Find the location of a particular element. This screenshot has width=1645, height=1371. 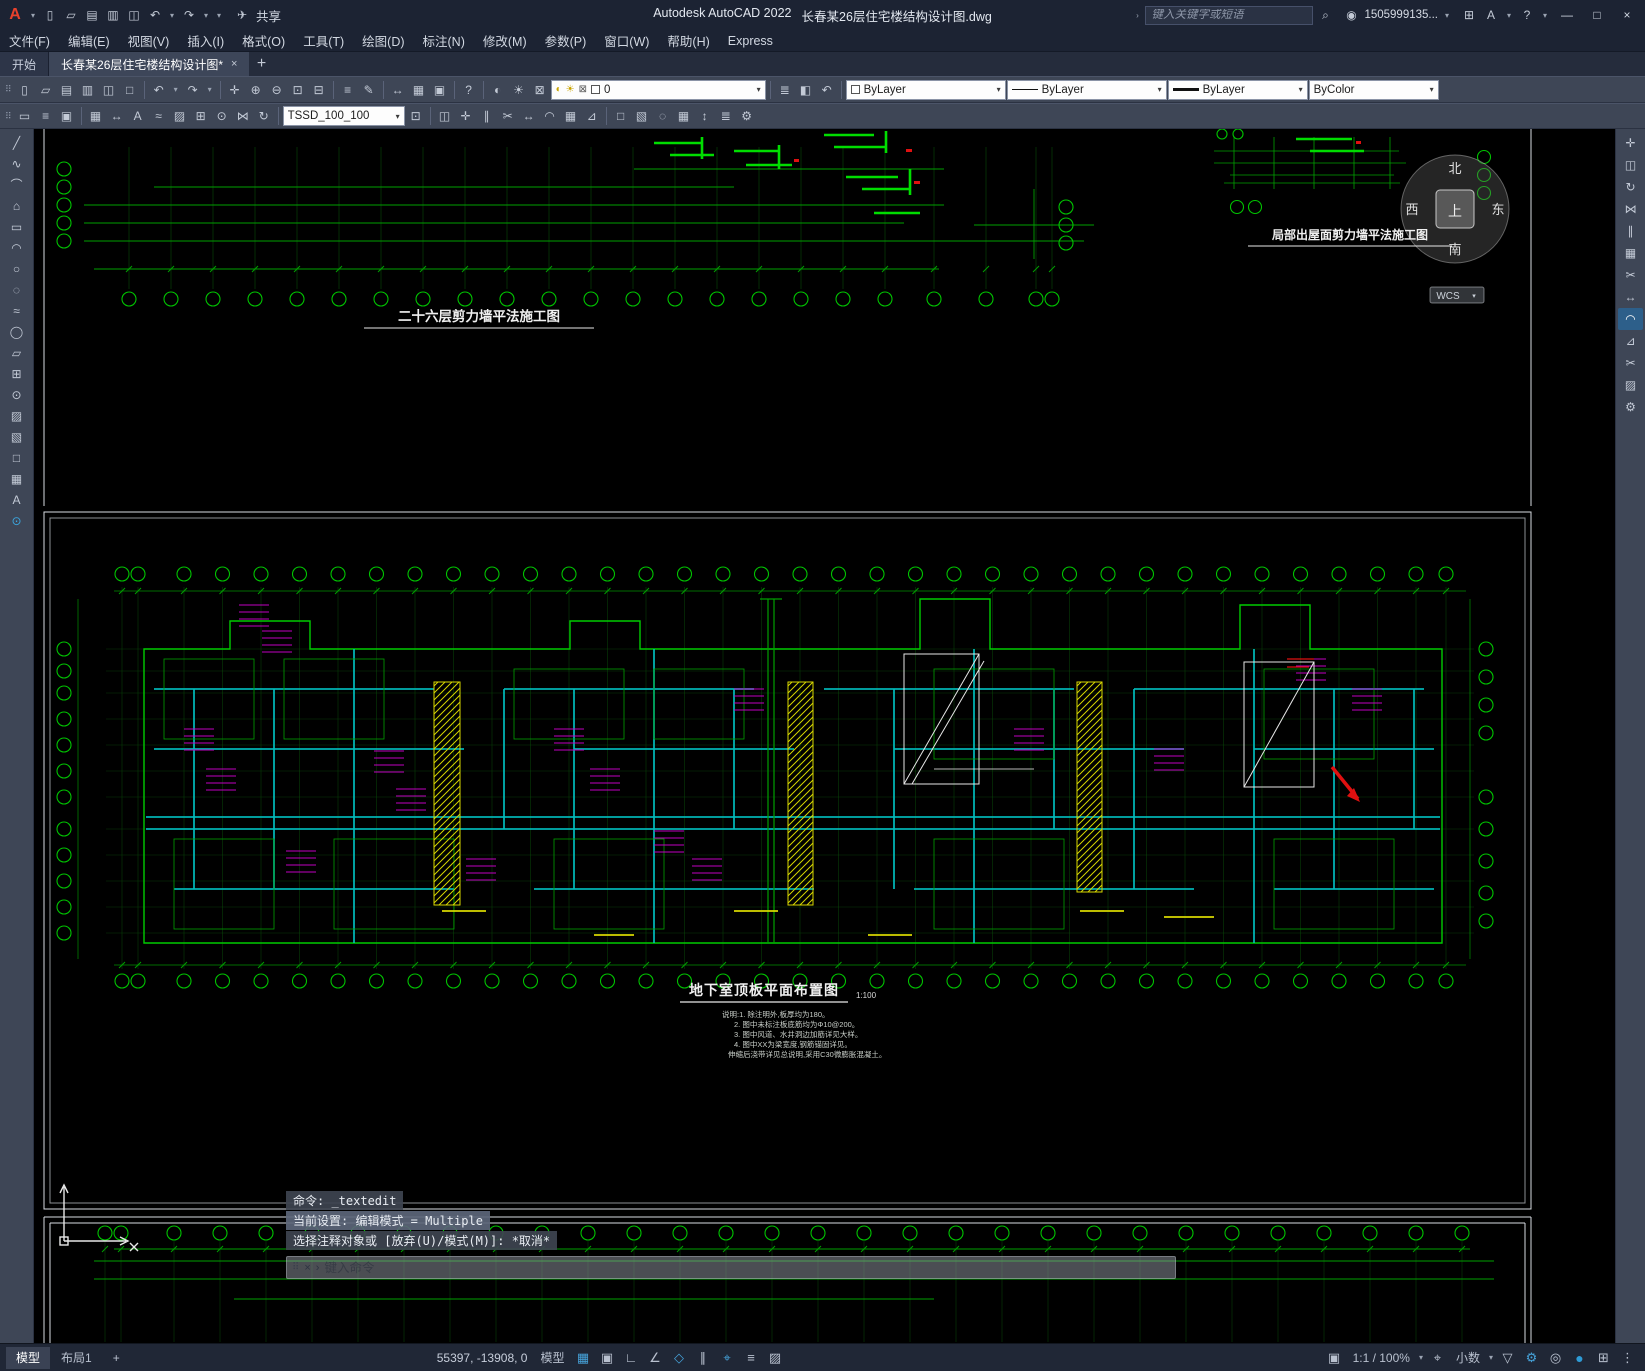

field-icon: ▣ is located at coordinates (440, 90).